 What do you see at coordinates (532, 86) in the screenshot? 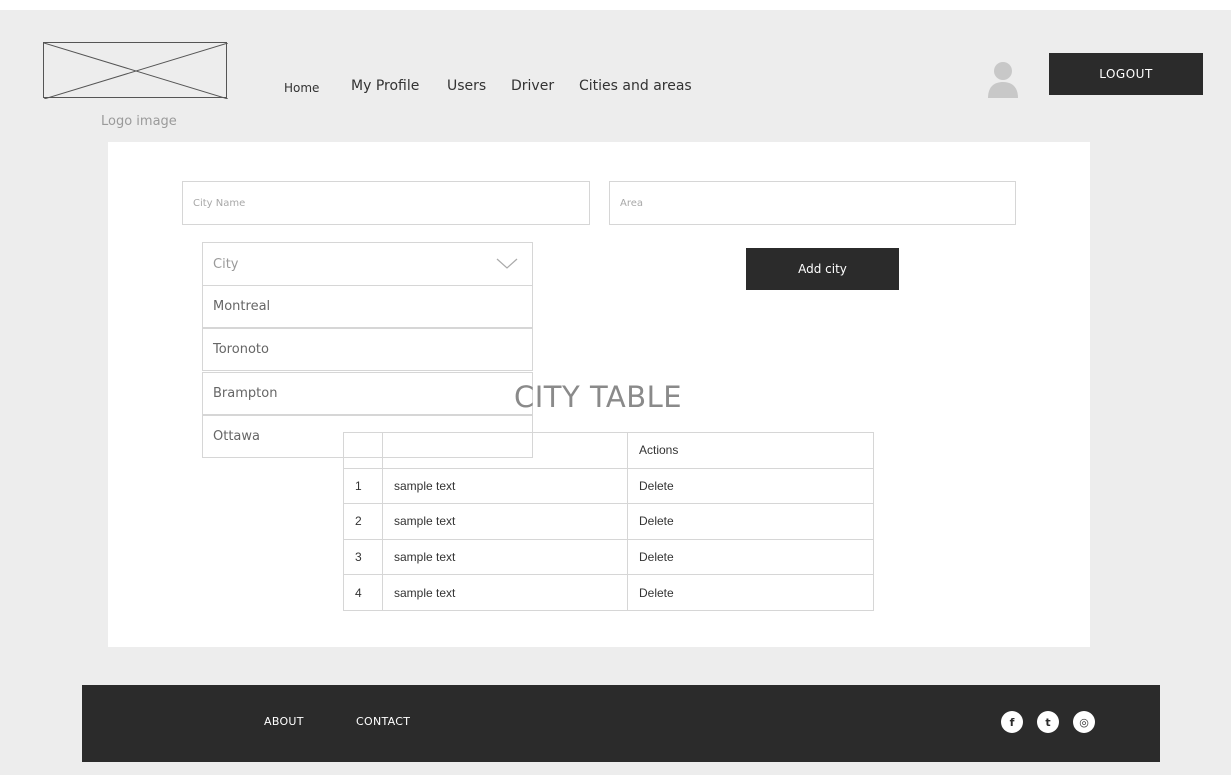
I see `nav-driver: Driver` at bounding box center [532, 86].